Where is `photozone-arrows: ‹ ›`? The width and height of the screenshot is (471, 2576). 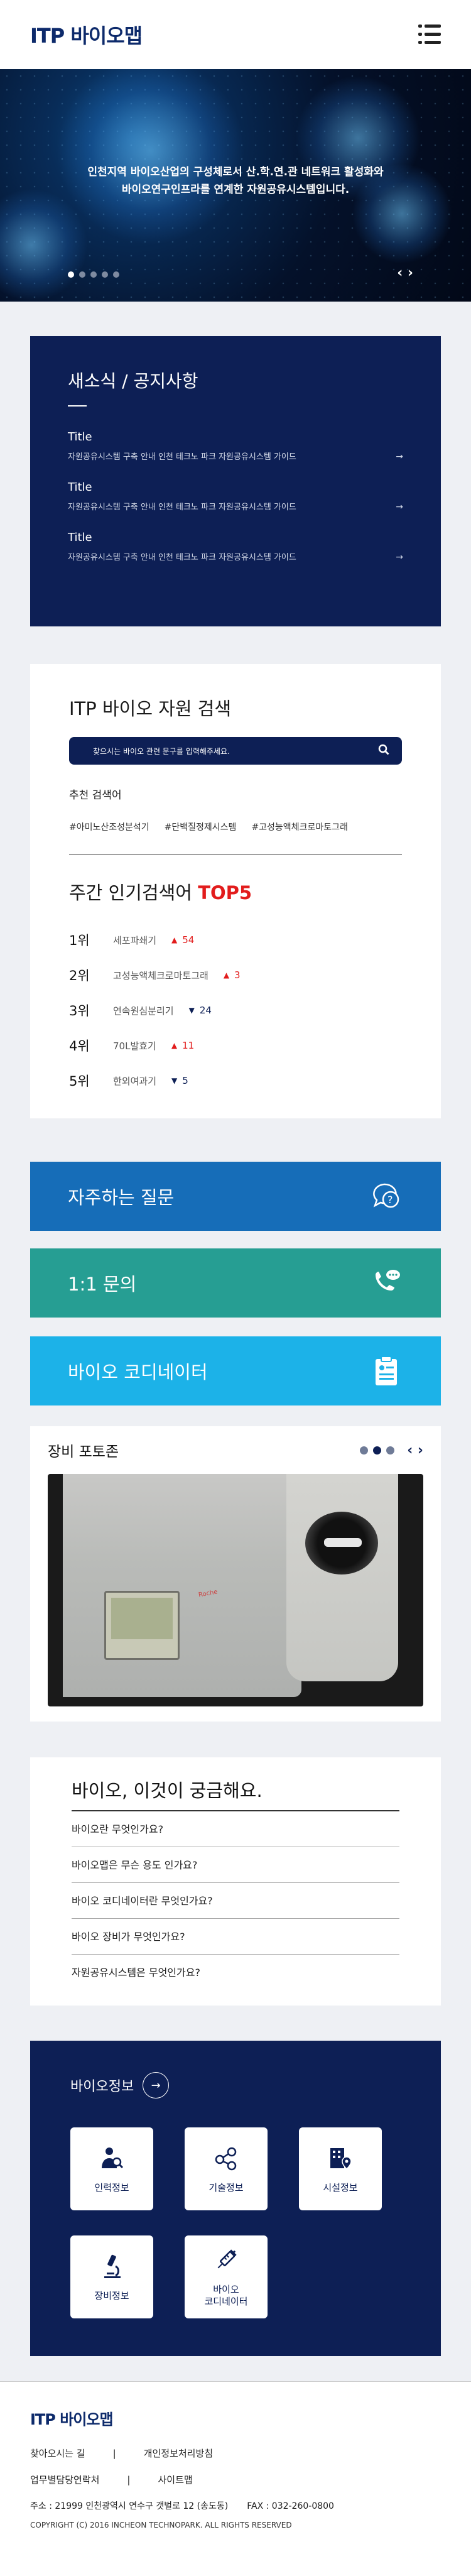 photozone-arrows: ‹ › is located at coordinates (415, 1450).